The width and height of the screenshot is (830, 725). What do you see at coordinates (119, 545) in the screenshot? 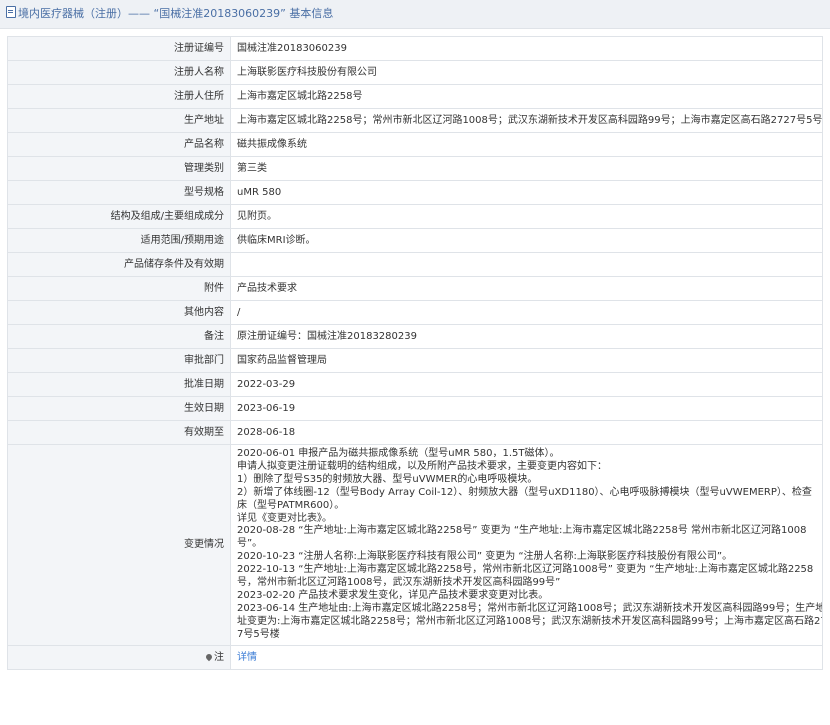
I see `changes-label: 变更情况` at bounding box center [119, 545].